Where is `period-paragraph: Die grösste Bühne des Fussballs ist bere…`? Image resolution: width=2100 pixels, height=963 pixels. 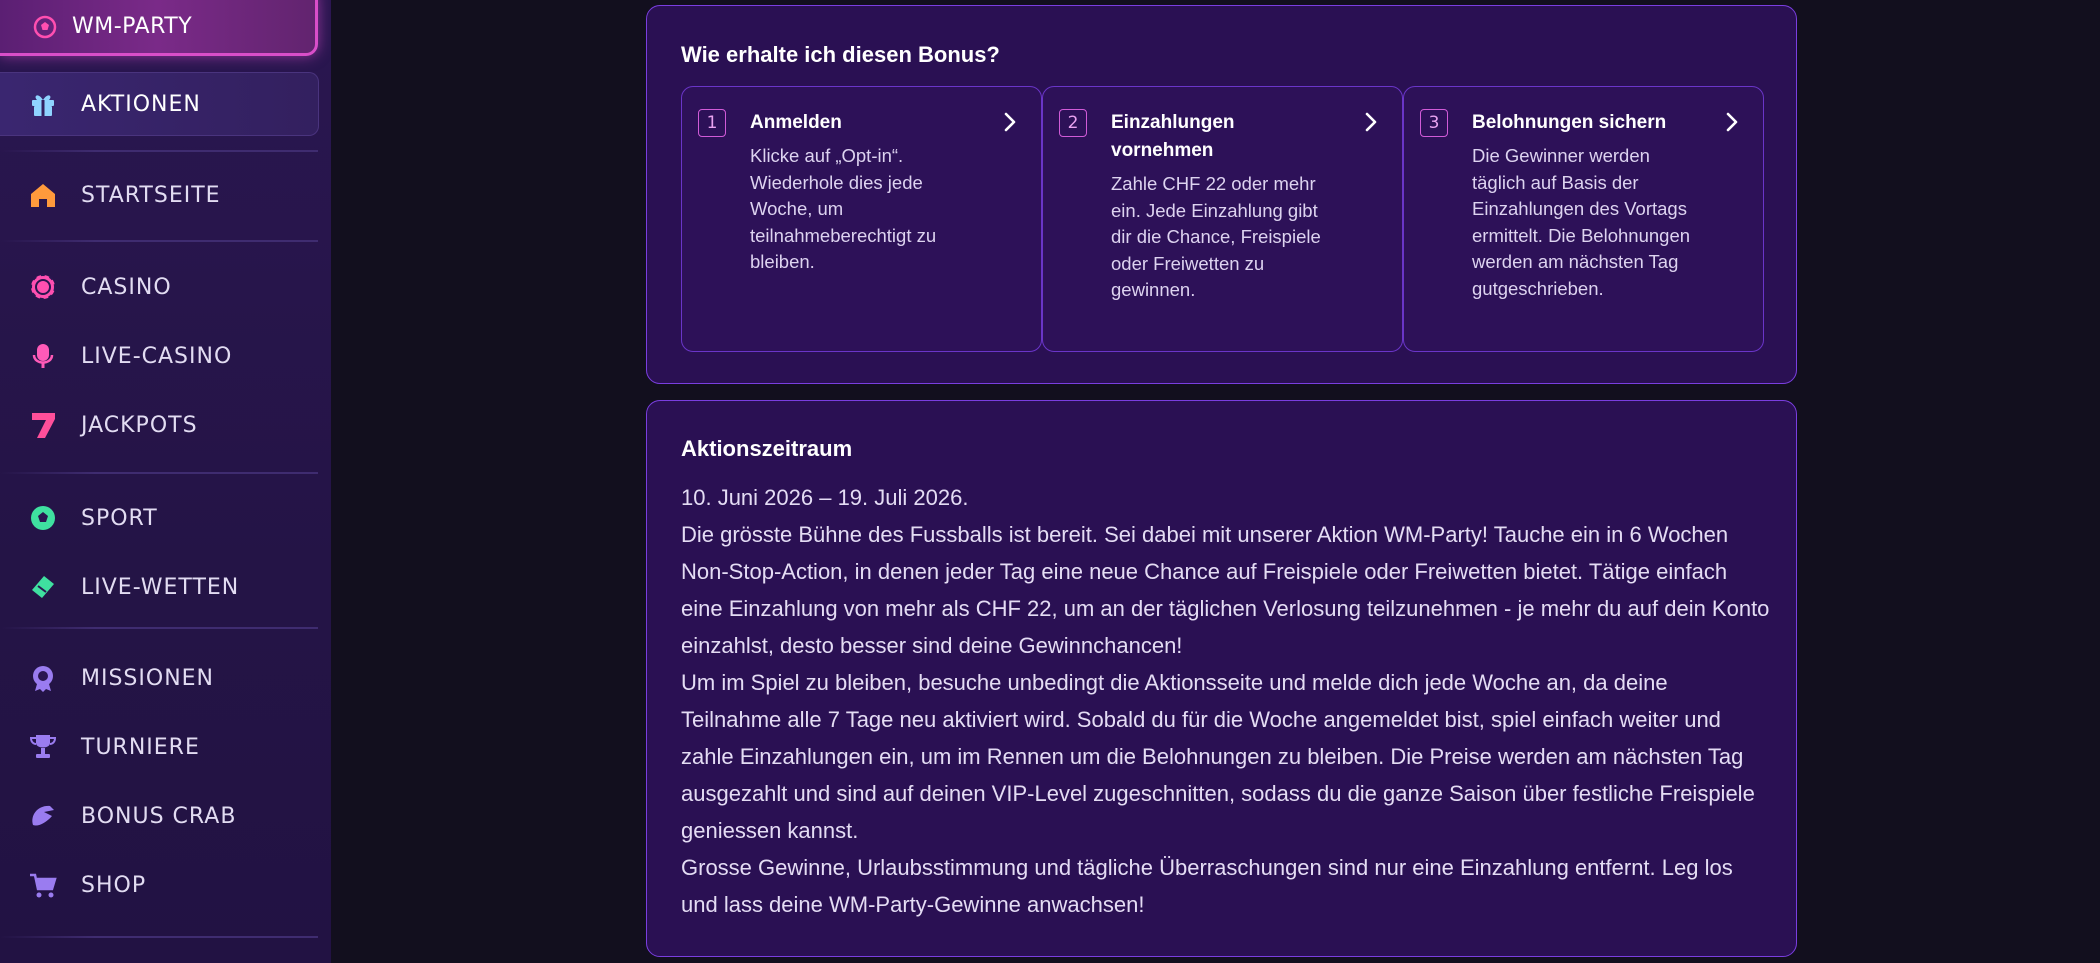 period-paragraph: Die grösste Bühne des Fussballs ist bere… is located at coordinates (1225, 590).